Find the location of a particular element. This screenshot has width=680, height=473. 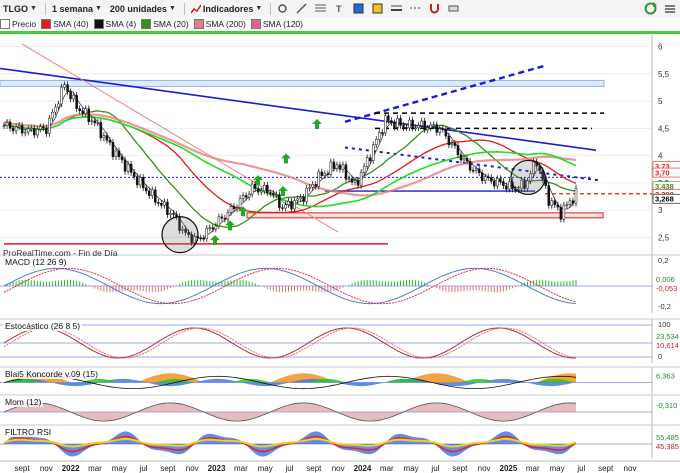

settings-wrench-icon is located at coordinates (282, 8).